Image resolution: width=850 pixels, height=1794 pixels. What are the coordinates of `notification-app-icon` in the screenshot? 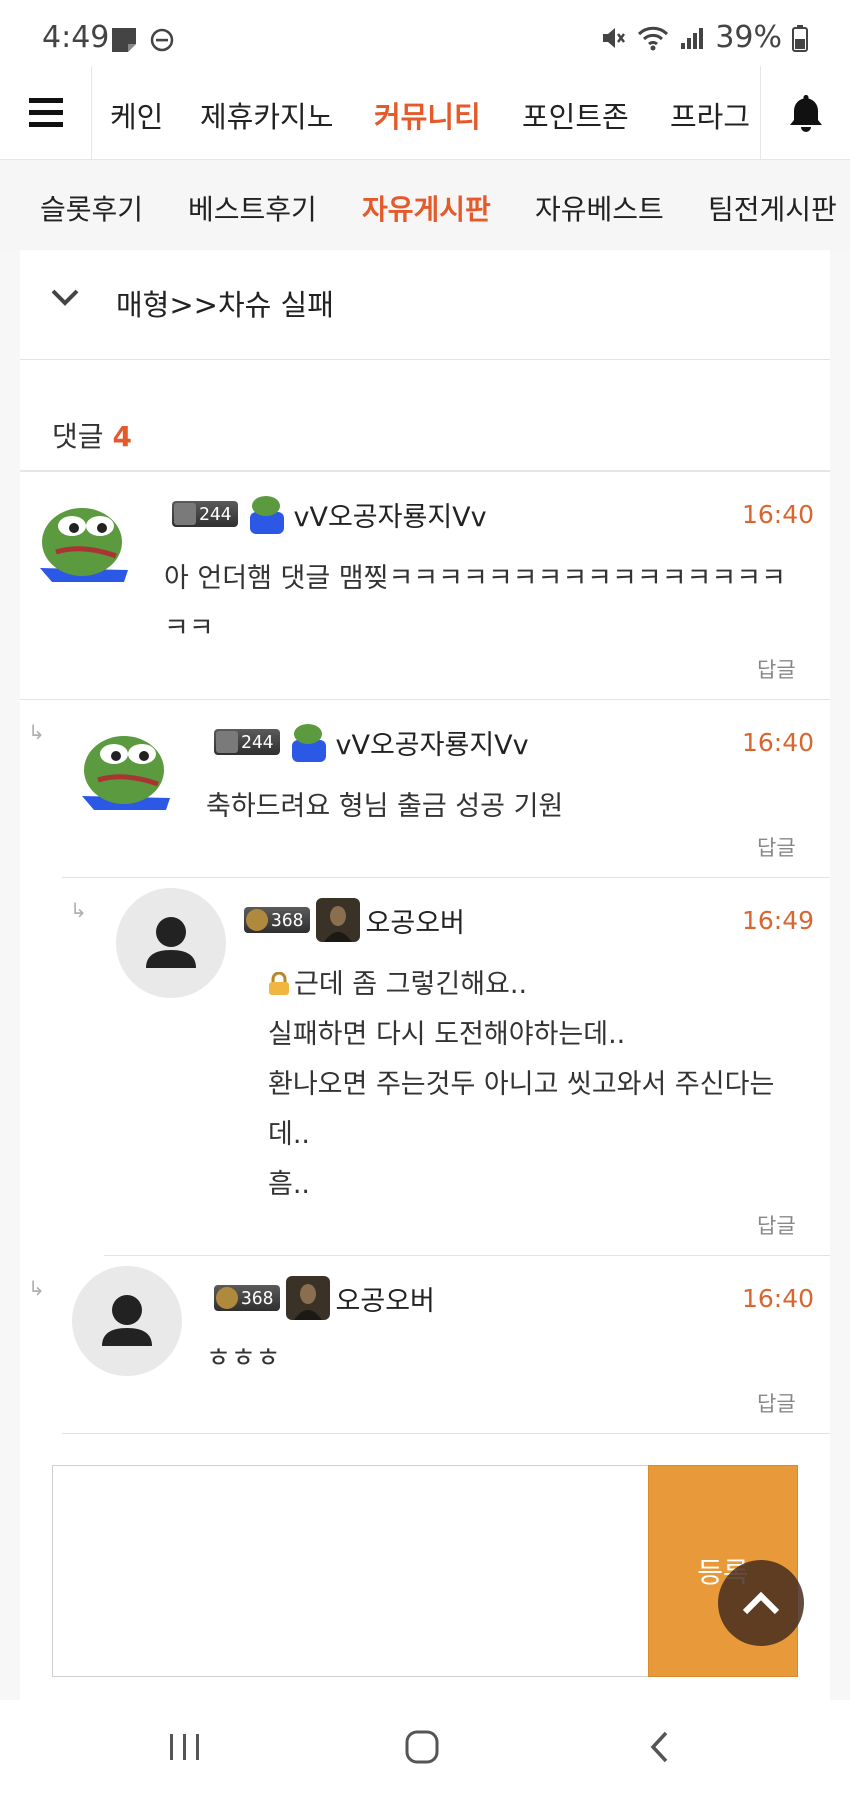 It's located at (124, 40).